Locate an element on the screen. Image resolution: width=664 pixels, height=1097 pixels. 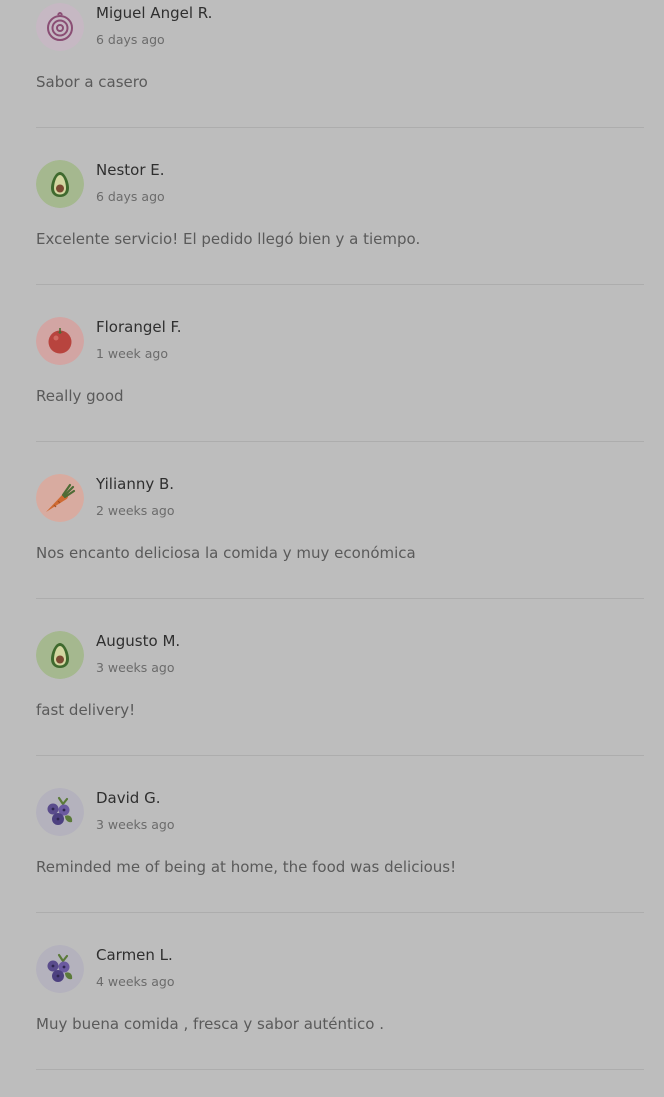
review-time: 4 weeks ago is located at coordinates (135, 981).